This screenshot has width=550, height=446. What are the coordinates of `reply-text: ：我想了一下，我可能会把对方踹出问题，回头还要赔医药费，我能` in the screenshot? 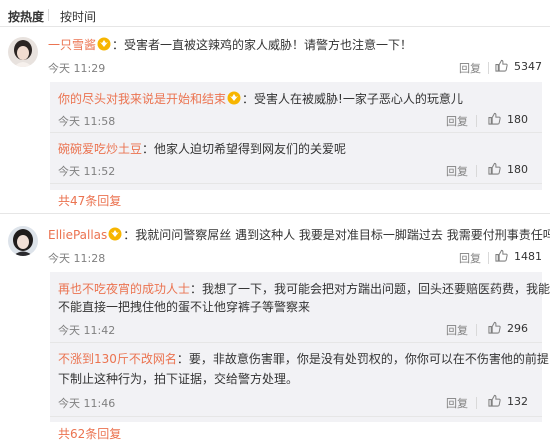 It's located at (370, 289).